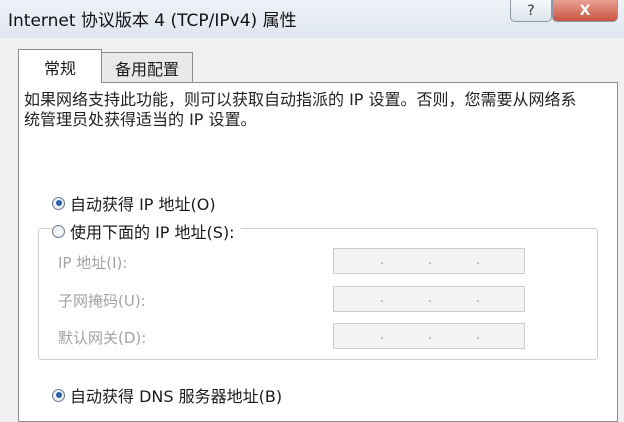 This screenshot has width=624, height=422. I want to click on help-icon: ?, so click(531, 10).